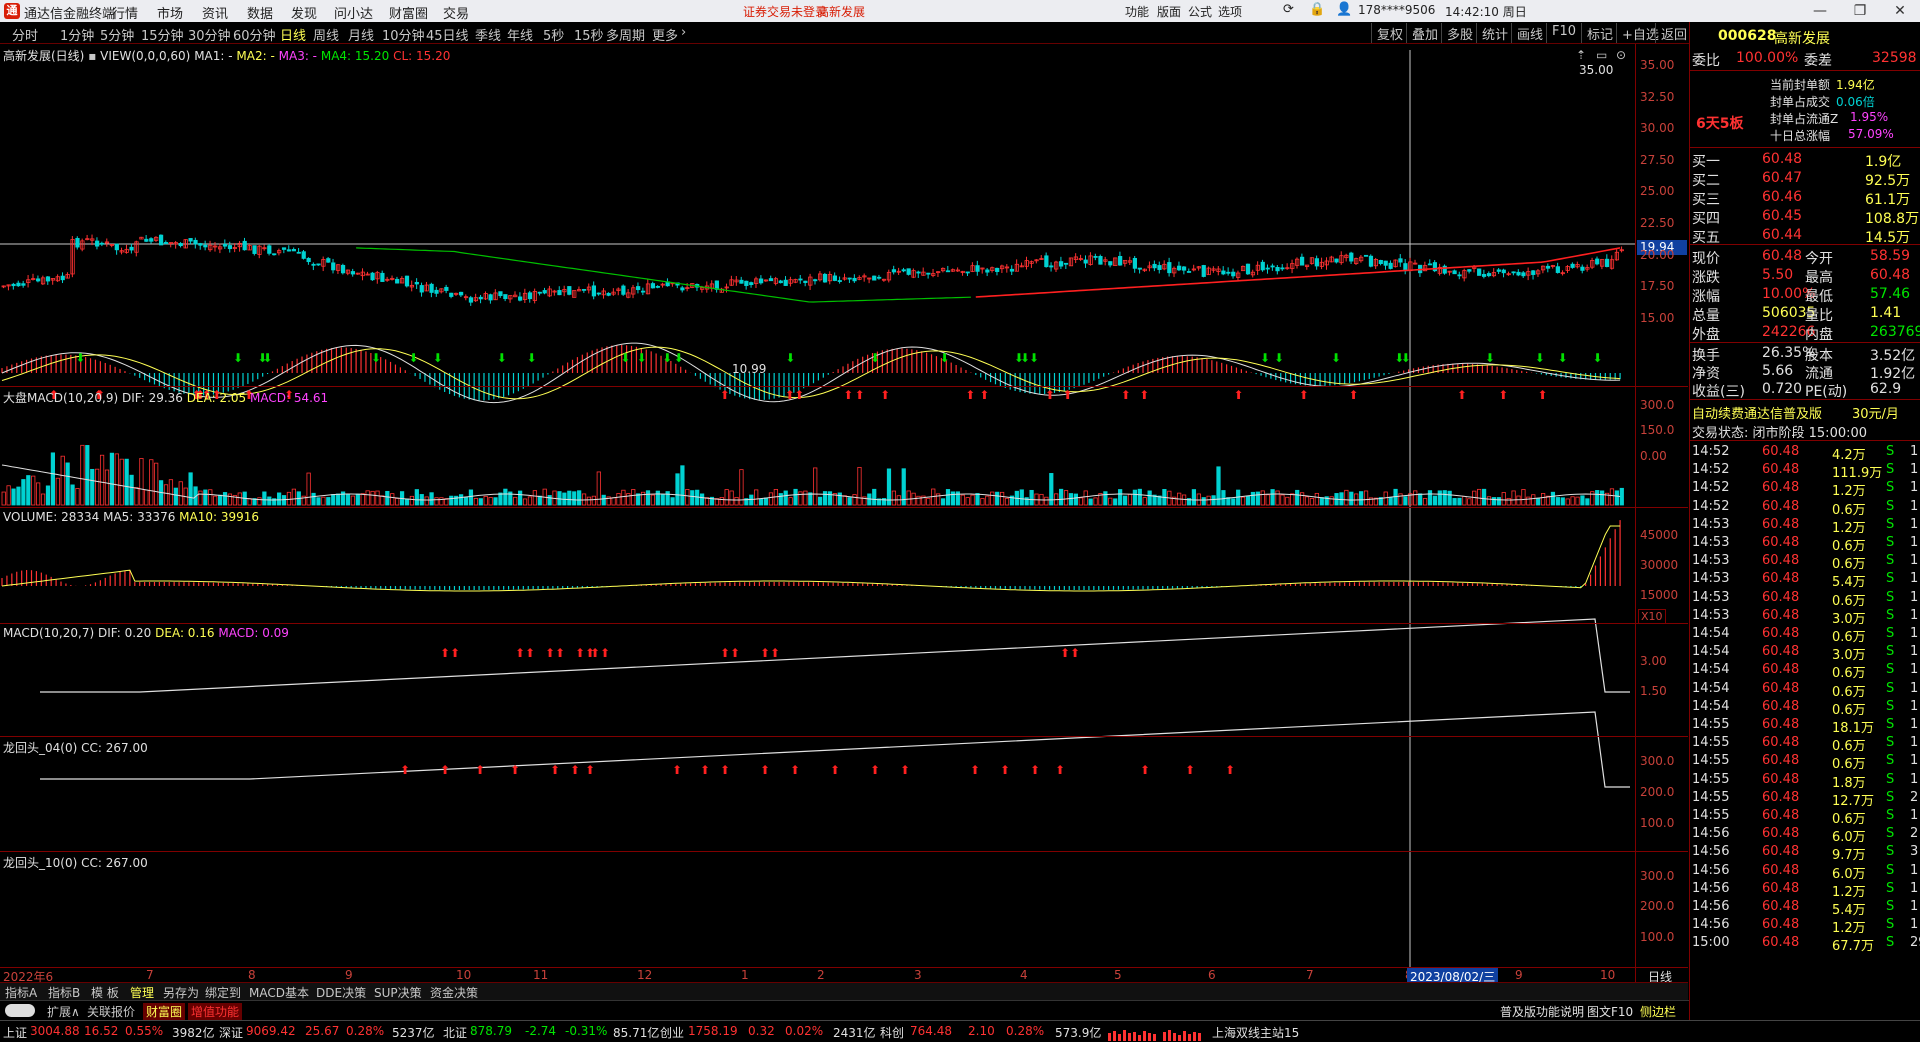 Image resolution: width=1920 pixels, height=1042 pixels. What do you see at coordinates (25, 34) in the screenshot?
I see `period-fenshi: 分时` at bounding box center [25, 34].